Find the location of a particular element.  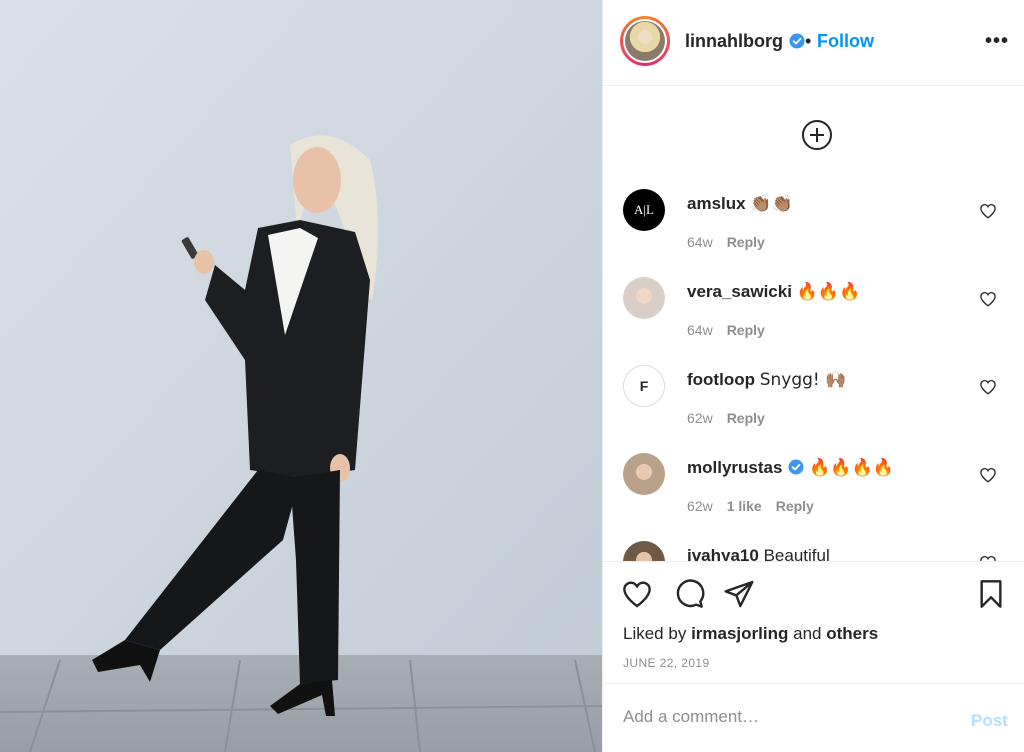

comment-item: vera_sawicki 🔥🔥🔥 64w Reply is located at coordinates (813, 321).